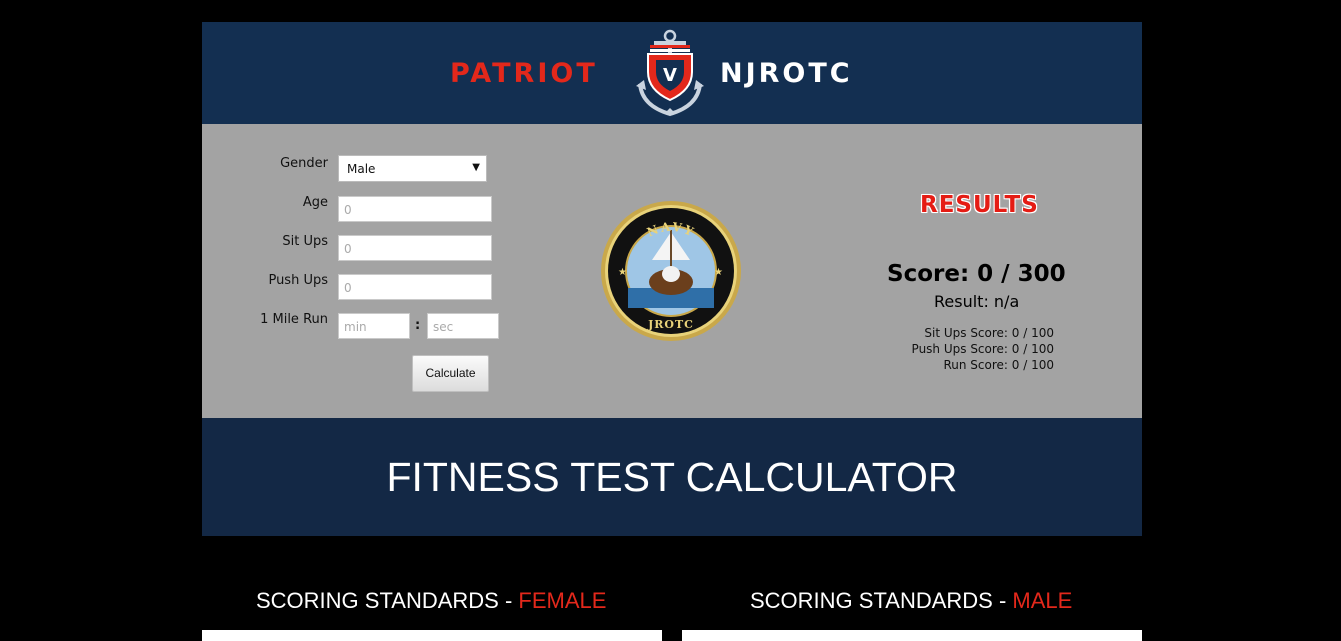 This screenshot has height=641, width=1341. I want to click on scoring-standards-male-heading: SCORING STANDARDS - MALE, so click(911, 601).